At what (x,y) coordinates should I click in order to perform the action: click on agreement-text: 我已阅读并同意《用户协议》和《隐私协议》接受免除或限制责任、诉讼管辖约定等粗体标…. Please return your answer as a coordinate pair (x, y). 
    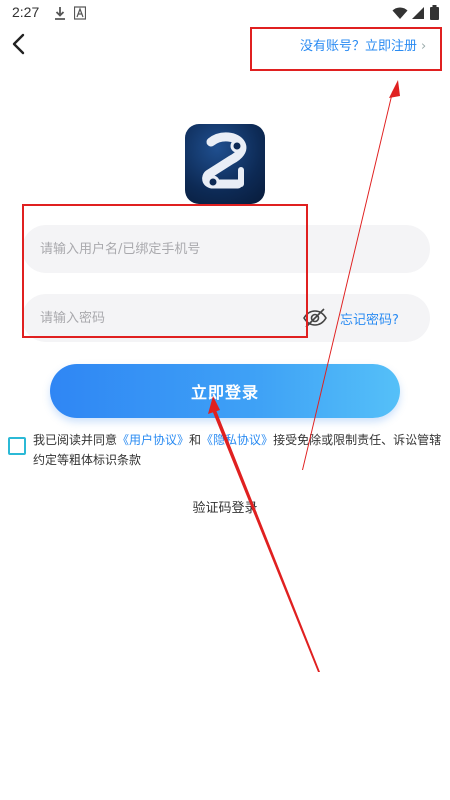
    Looking at the image, I should click on (238, 450).